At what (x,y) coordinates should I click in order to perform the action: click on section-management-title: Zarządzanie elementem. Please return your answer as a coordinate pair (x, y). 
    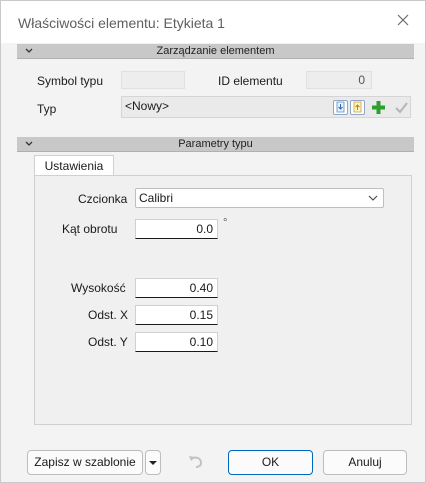
    Looking at the image, I should click on (215, 51).